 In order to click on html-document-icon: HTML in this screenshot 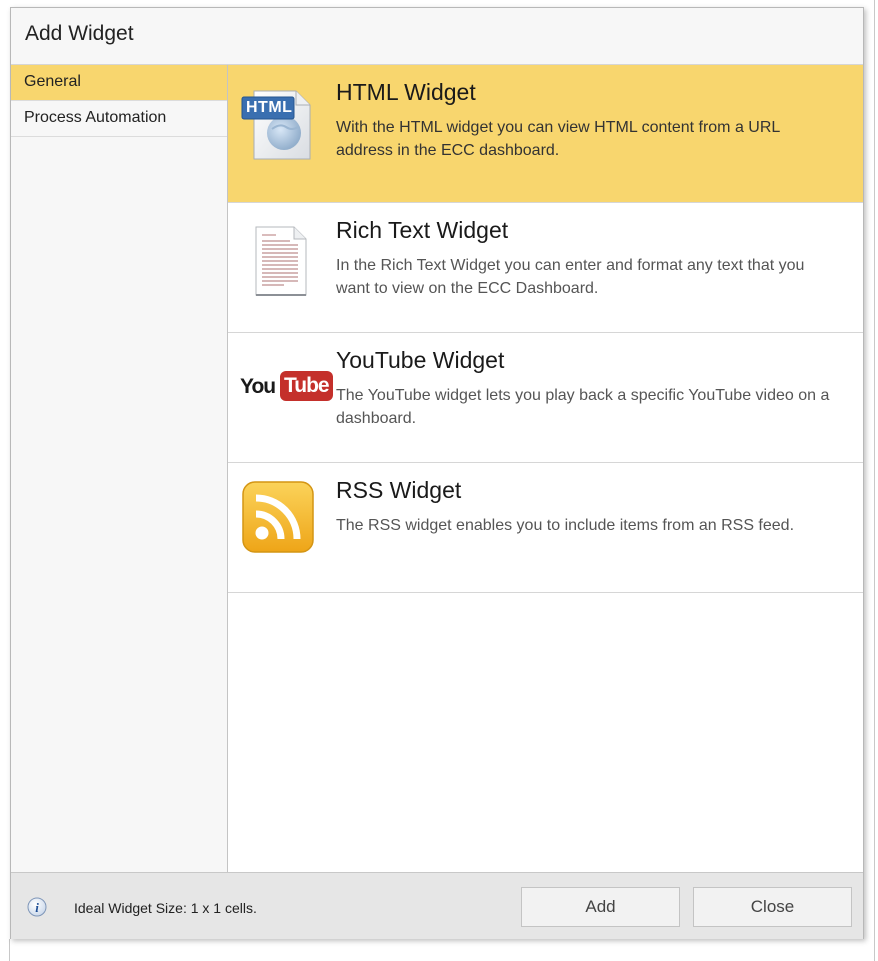, I will do `click(278, 123)`.